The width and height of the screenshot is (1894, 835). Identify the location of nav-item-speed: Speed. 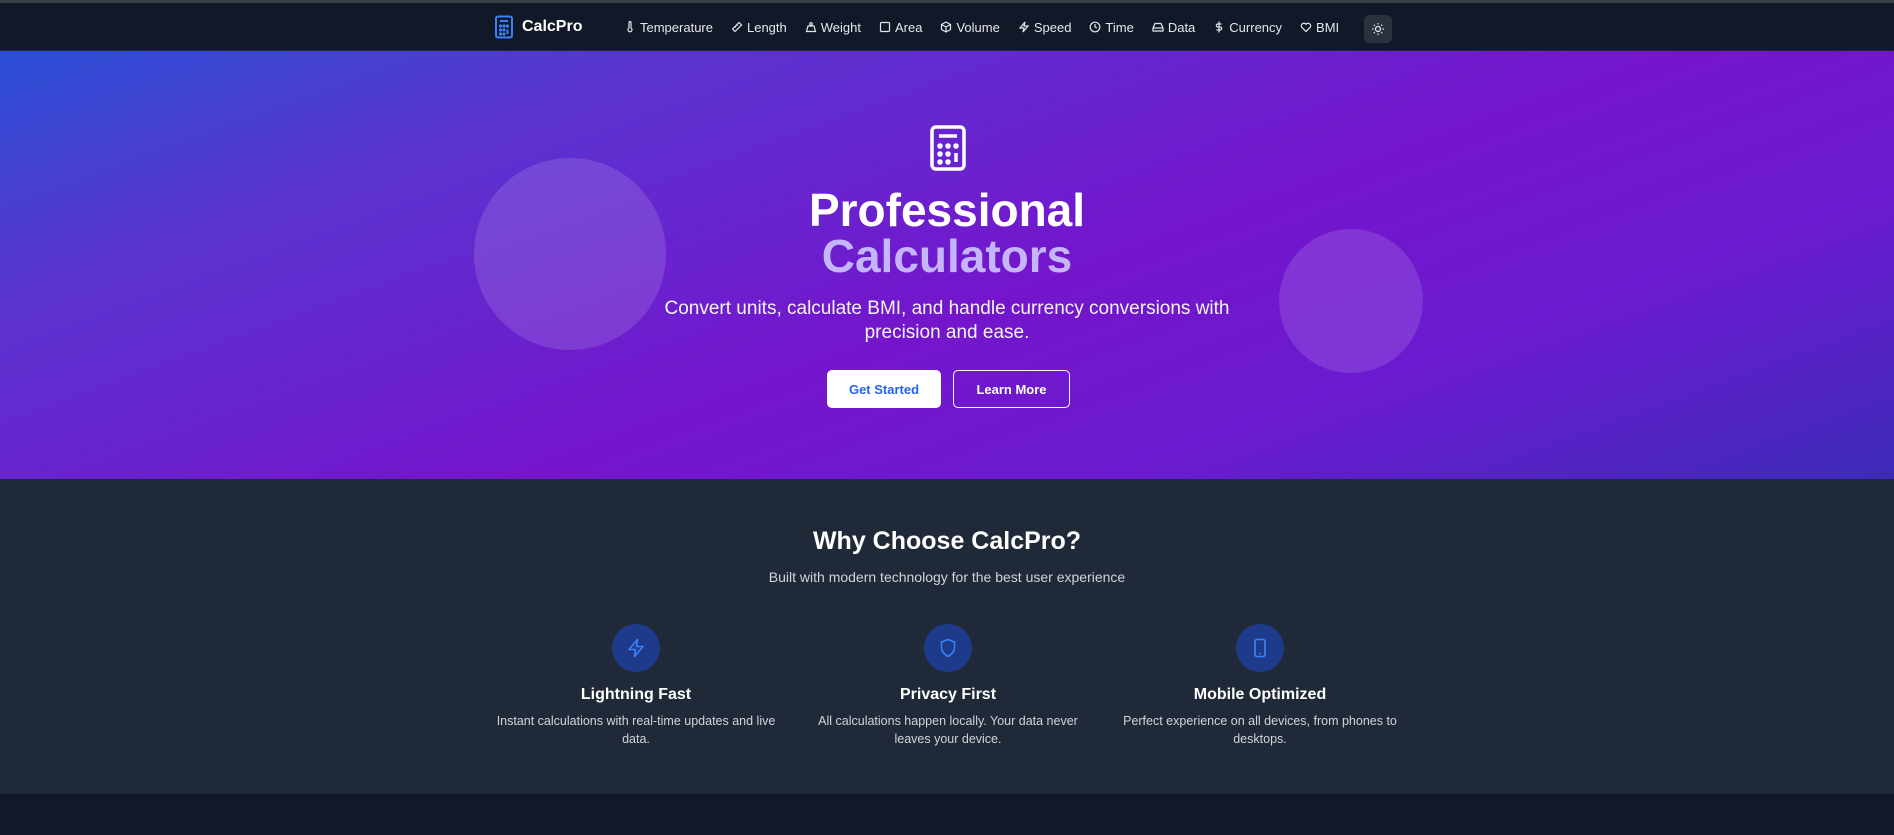
(1045, 27).